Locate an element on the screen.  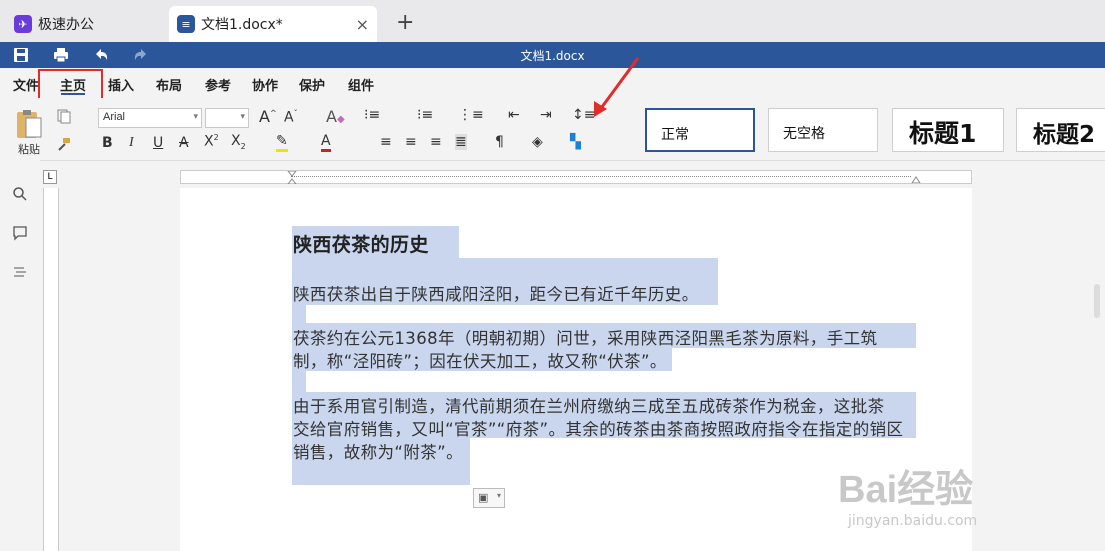
left-sidebar is located at coordinates (20, 355).